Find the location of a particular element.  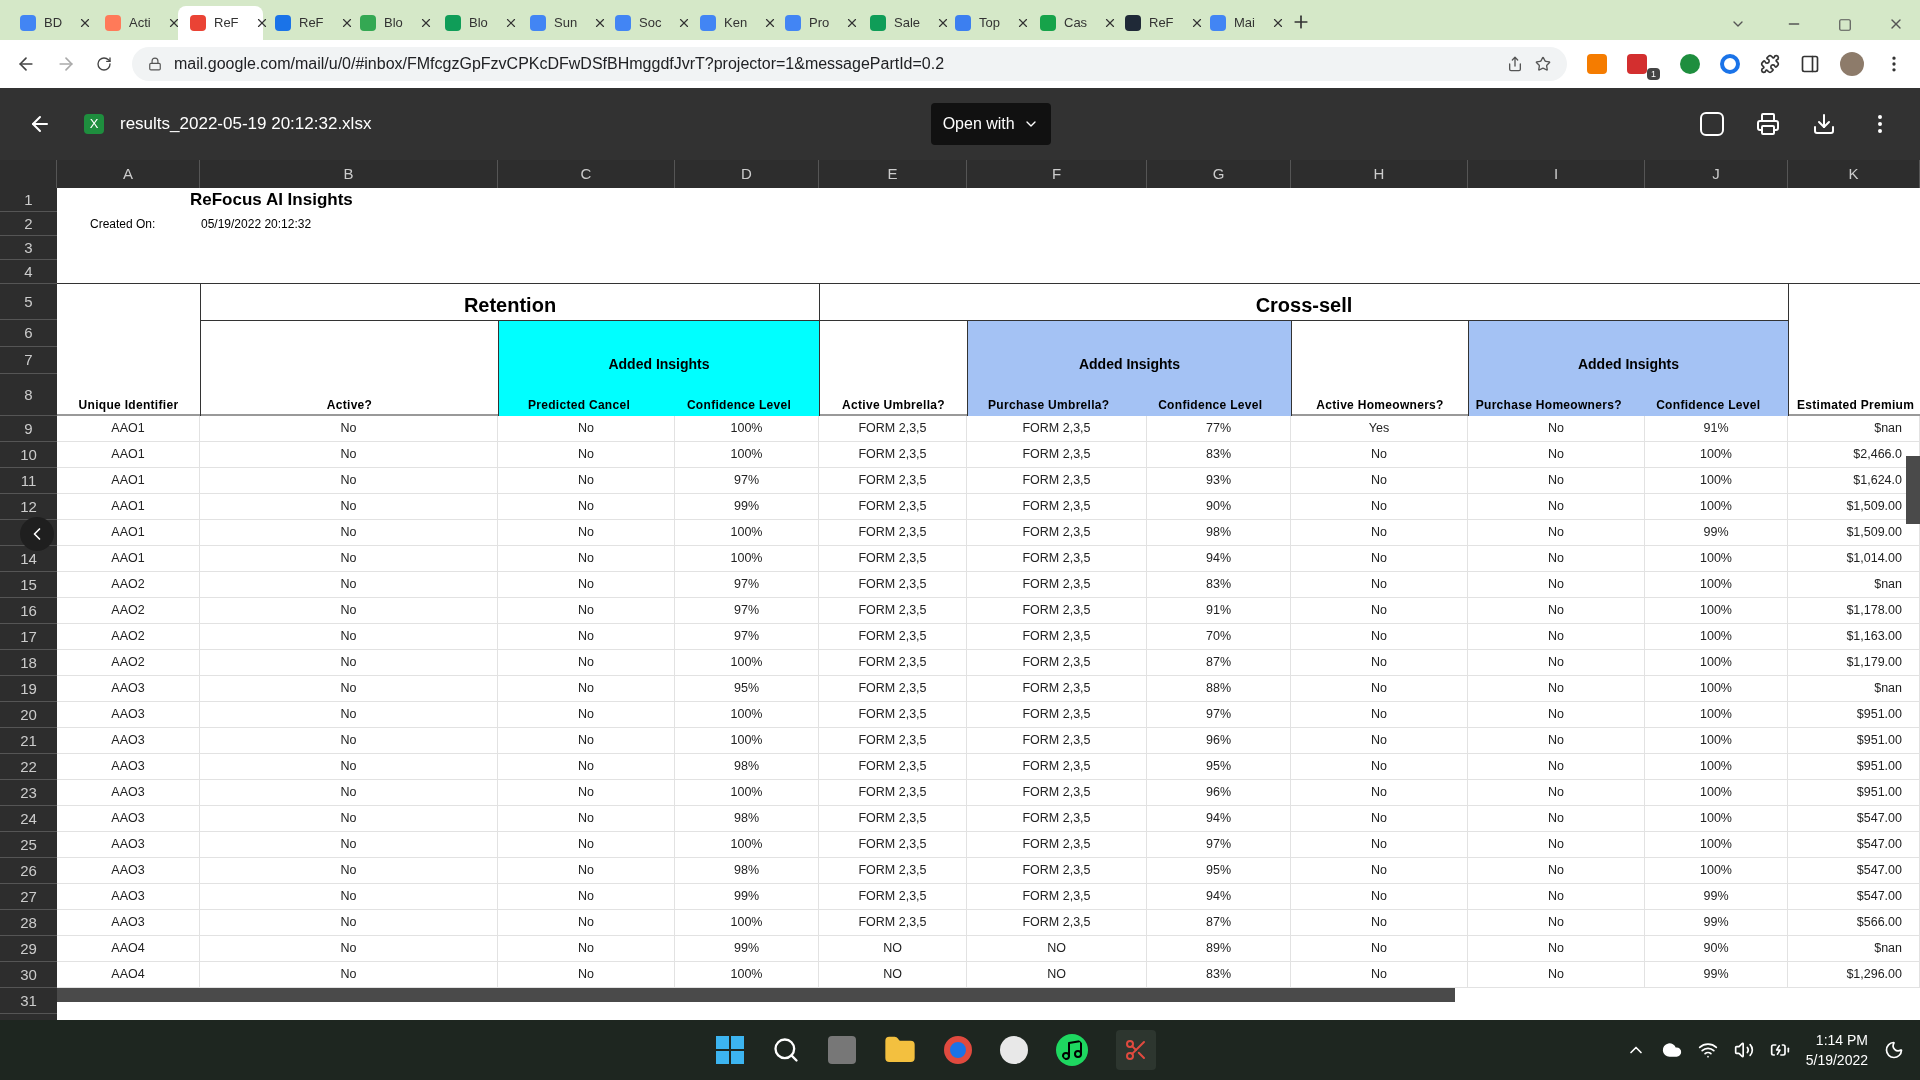

volume-icon is located at coordinates (1743, 1050).